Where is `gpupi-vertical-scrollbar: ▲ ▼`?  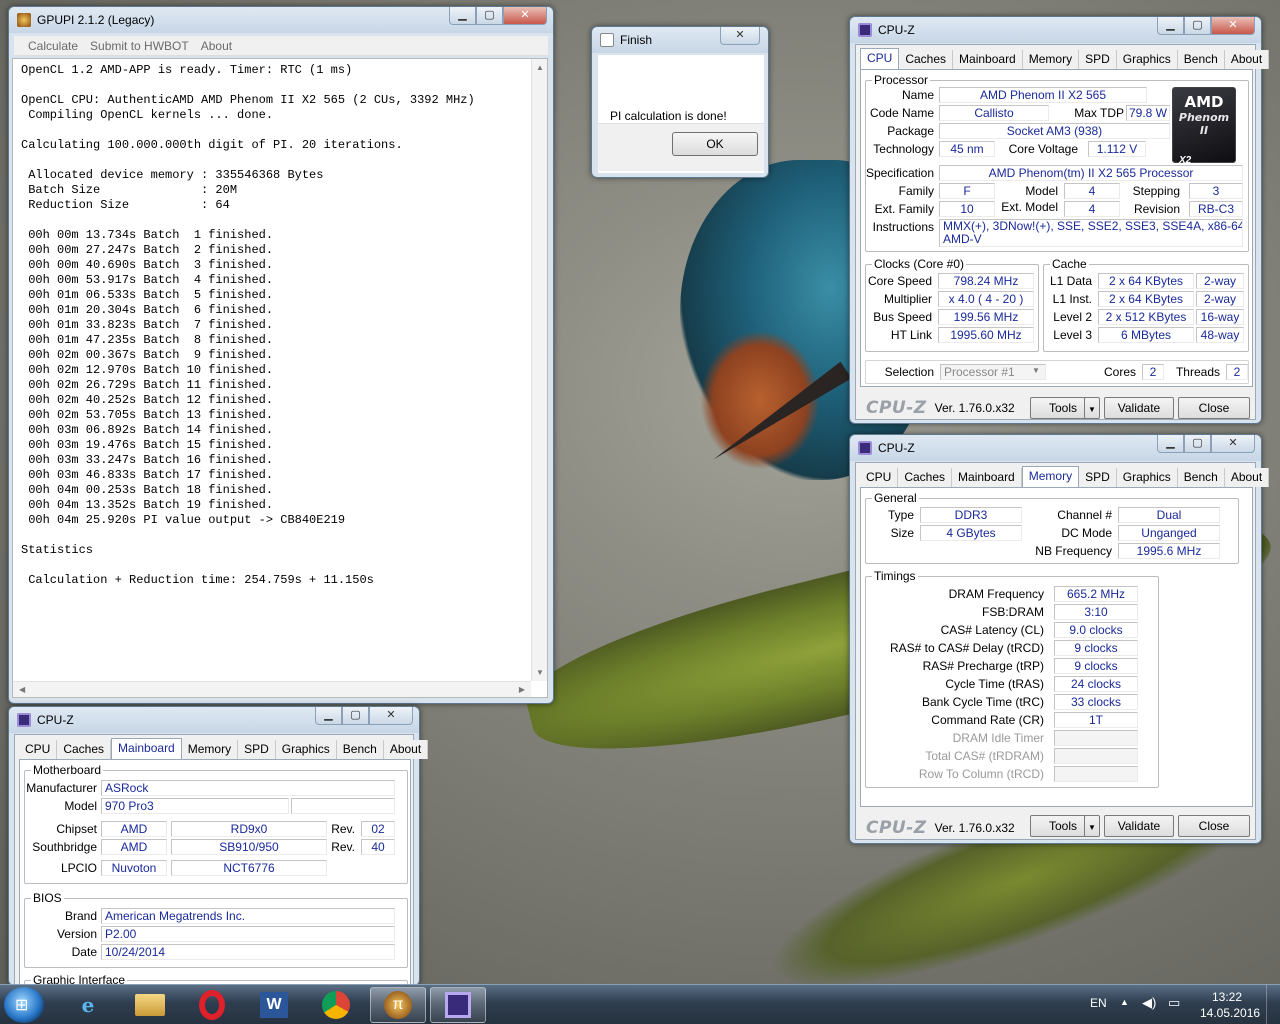 gpupi-vertical-scrollbar: ▲ ▼ is located at coordinates (539, 370).